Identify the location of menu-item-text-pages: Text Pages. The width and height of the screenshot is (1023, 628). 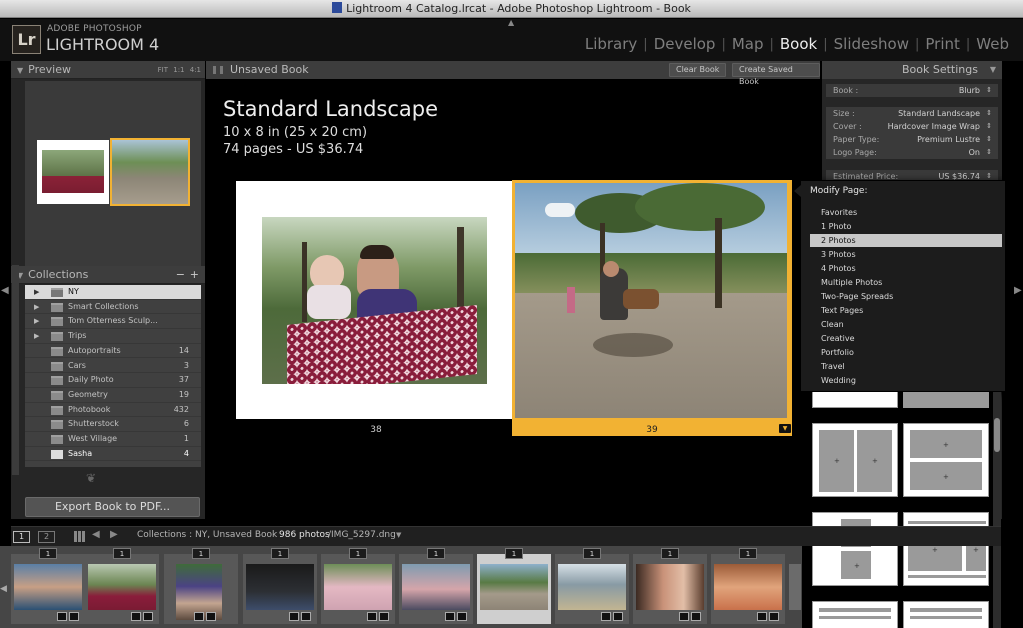
(906, 310).